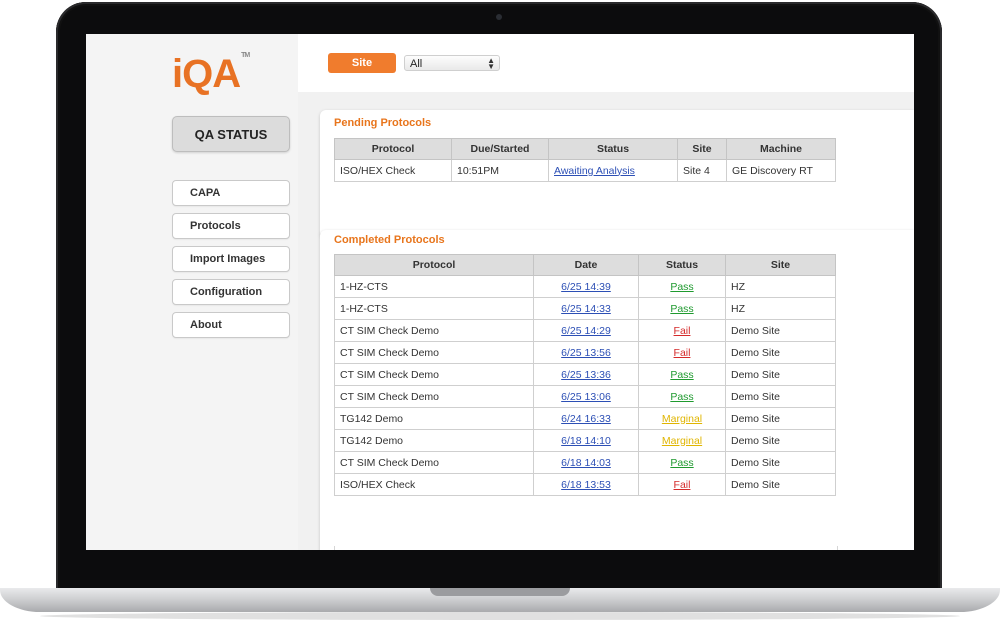 This screenshot has width=1000, height=625. I want to click on sidebar-item-about: About, so click(231, 325).